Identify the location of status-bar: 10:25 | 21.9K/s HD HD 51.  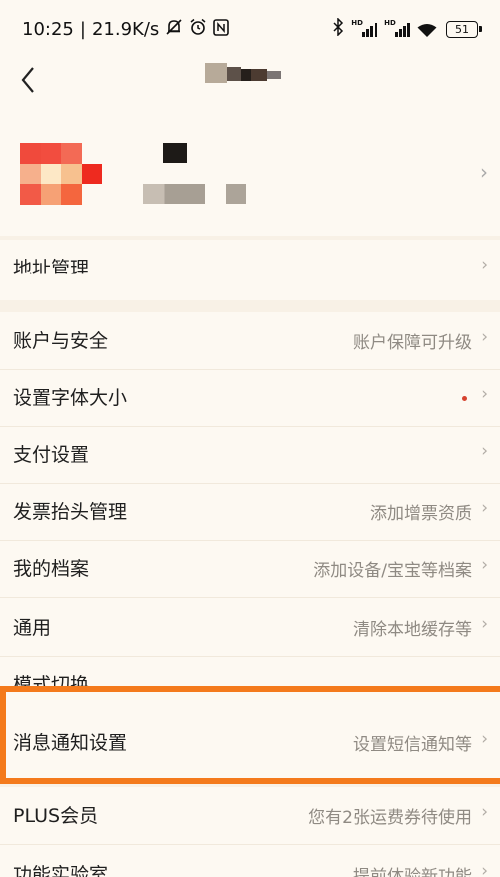
(250, 29).